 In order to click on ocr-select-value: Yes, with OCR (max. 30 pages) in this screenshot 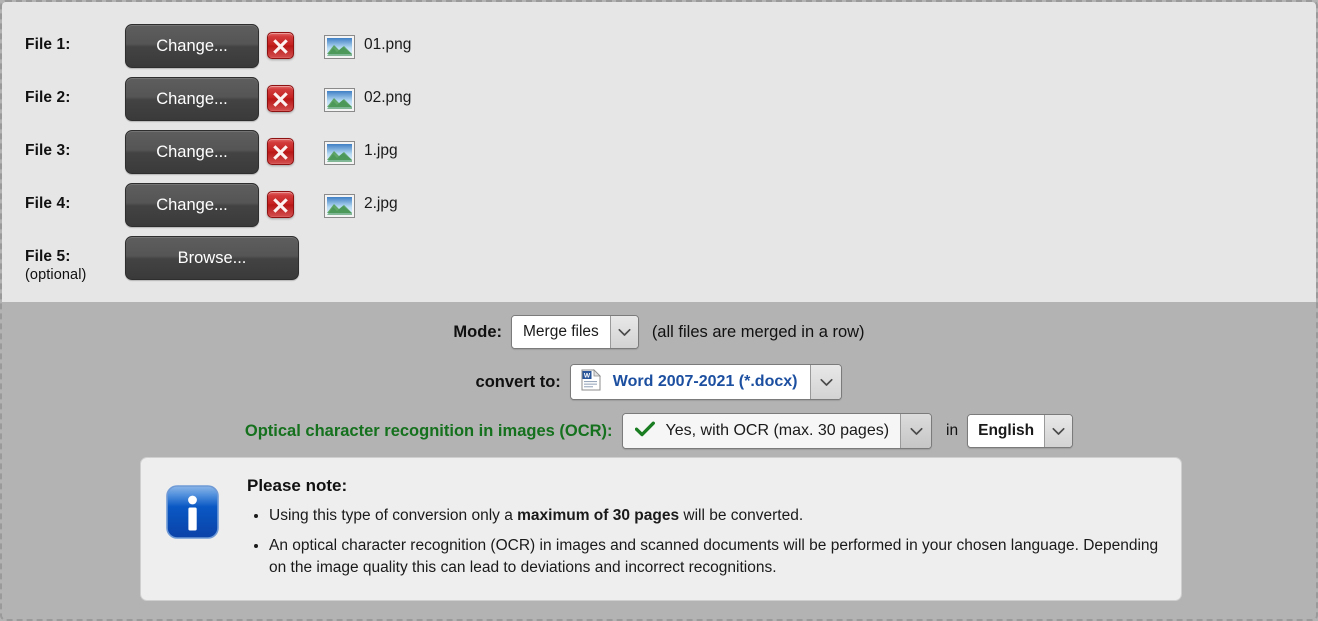, I will do `click(777, 430)`.